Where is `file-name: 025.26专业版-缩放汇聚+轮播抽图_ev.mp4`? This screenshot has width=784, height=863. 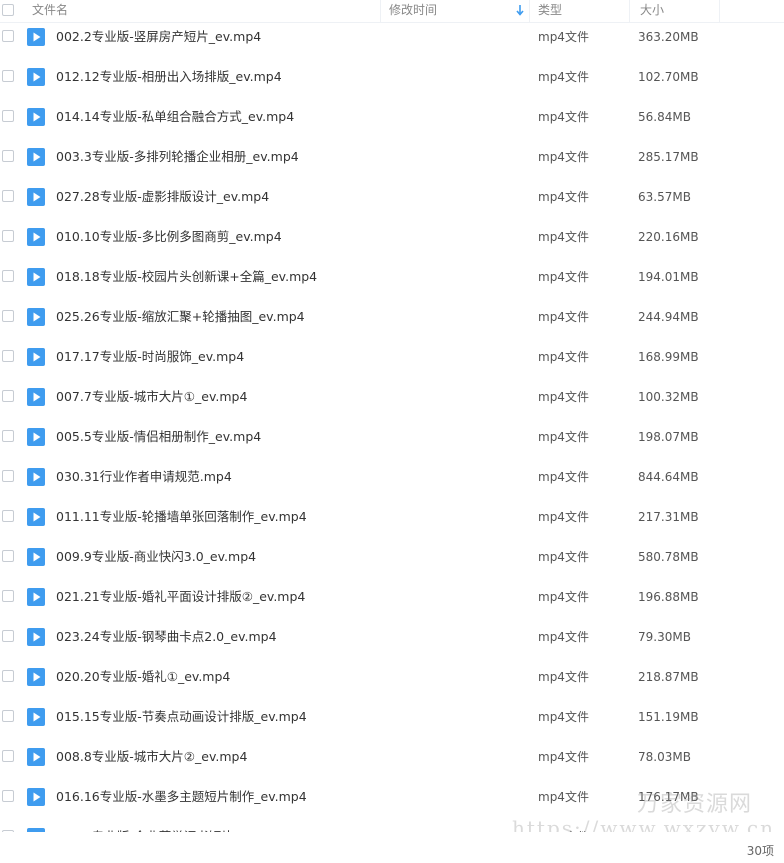 file-name: 025.26专业版-缩放汇聚+轮播抽图_ev.mp4 is located at coordinates (180, 317).